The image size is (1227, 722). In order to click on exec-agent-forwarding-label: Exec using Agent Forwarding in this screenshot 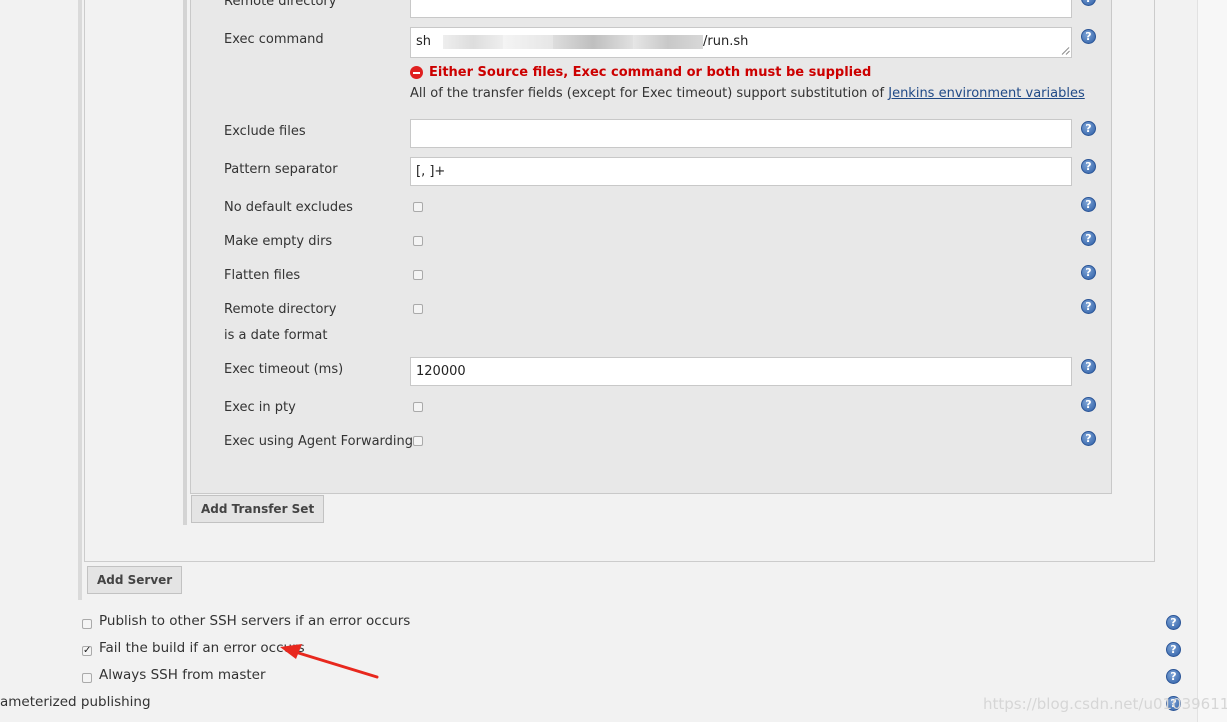, I will do `click(319, 441)`.